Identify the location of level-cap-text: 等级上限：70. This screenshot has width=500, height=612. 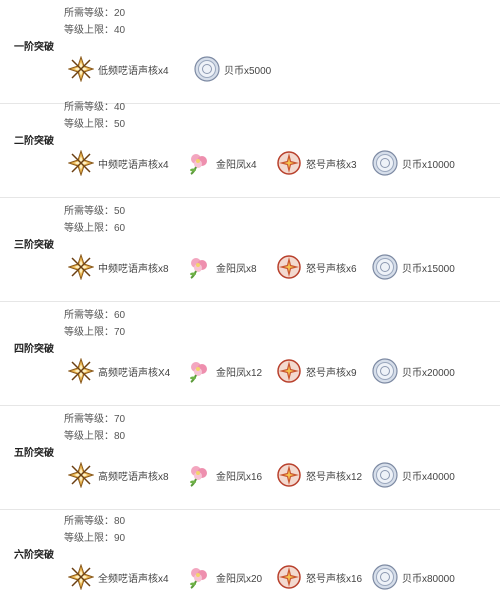
(95, 332).